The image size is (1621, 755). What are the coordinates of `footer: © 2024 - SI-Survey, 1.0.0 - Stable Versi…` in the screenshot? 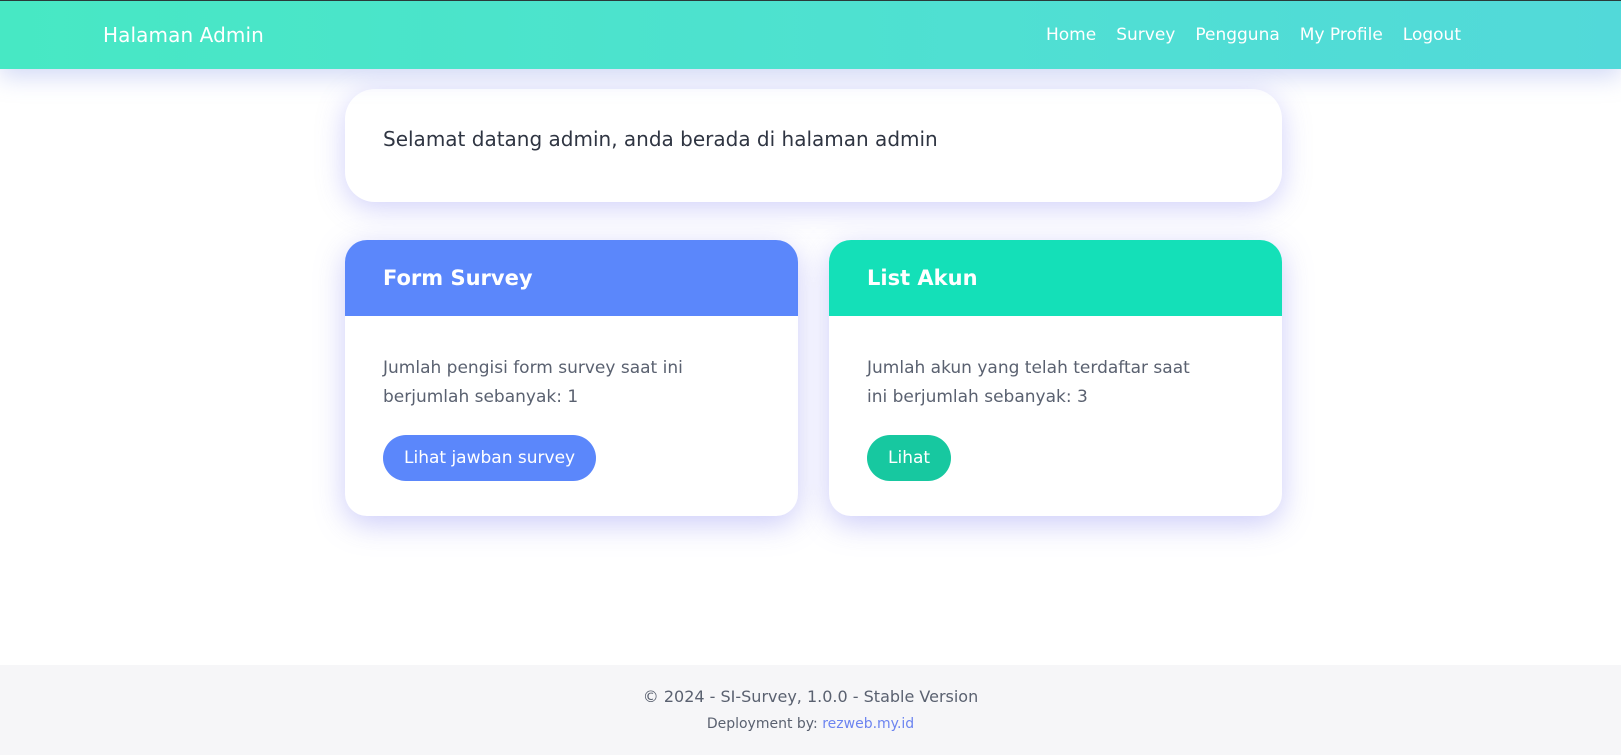 It's located at (810, 710).